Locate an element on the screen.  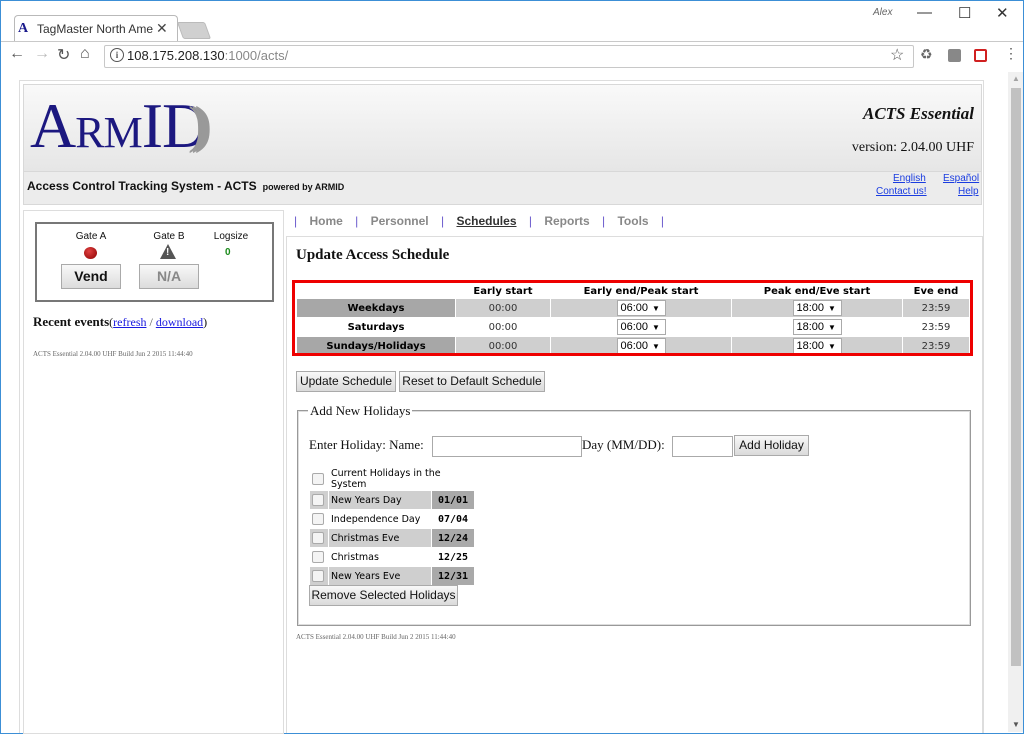
maximize-icon: ☐ is located at coordinates (964, 13).